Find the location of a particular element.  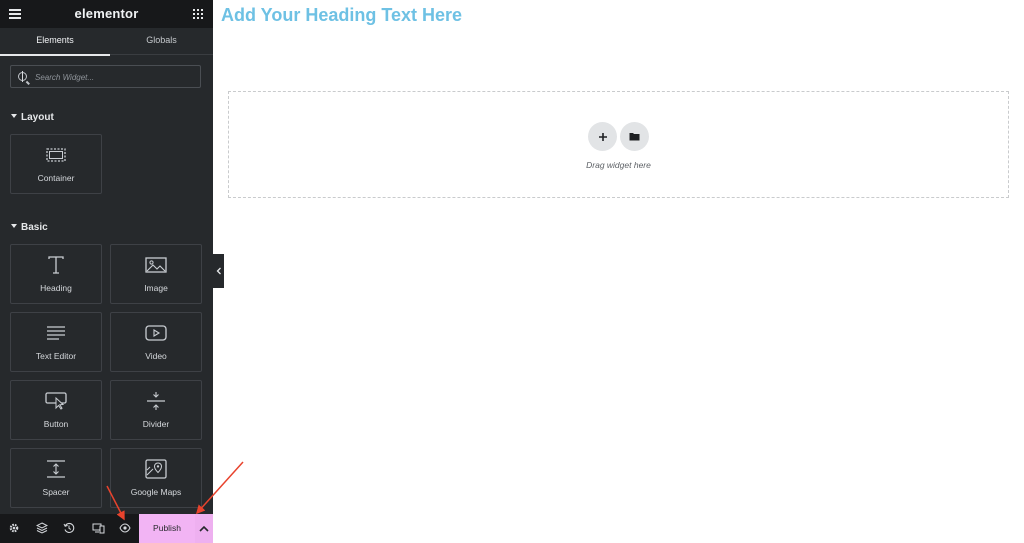

drop-zone-hint: Drag widget here is located at coordinates (618, 165).